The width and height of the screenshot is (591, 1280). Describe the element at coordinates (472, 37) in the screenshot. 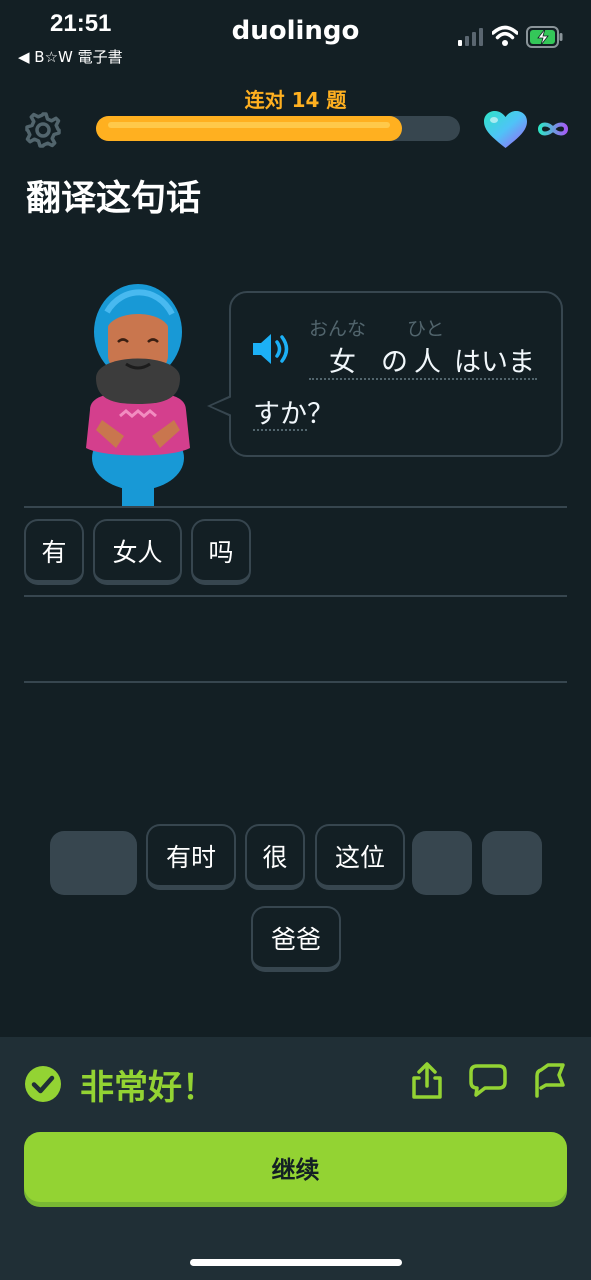

I see `signal-icon` at that location.